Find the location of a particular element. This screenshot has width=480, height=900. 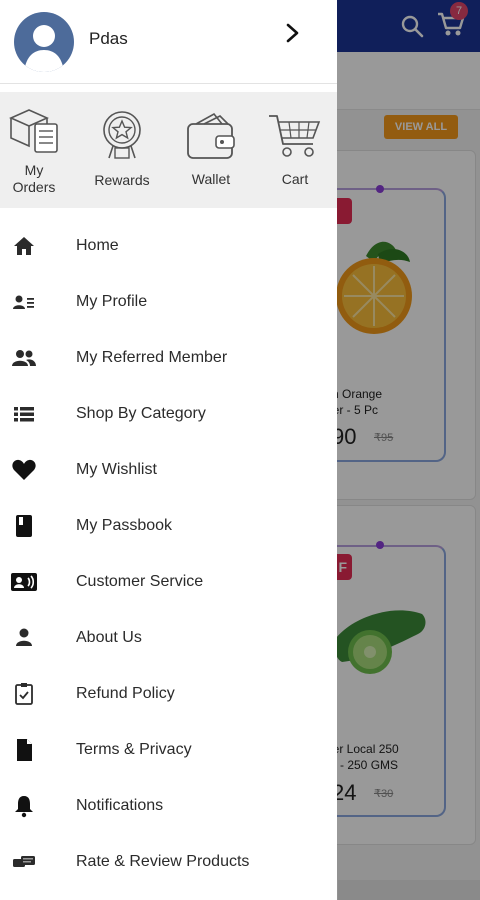

quick-label-line2: Orders is located at coordinates (34, 187).